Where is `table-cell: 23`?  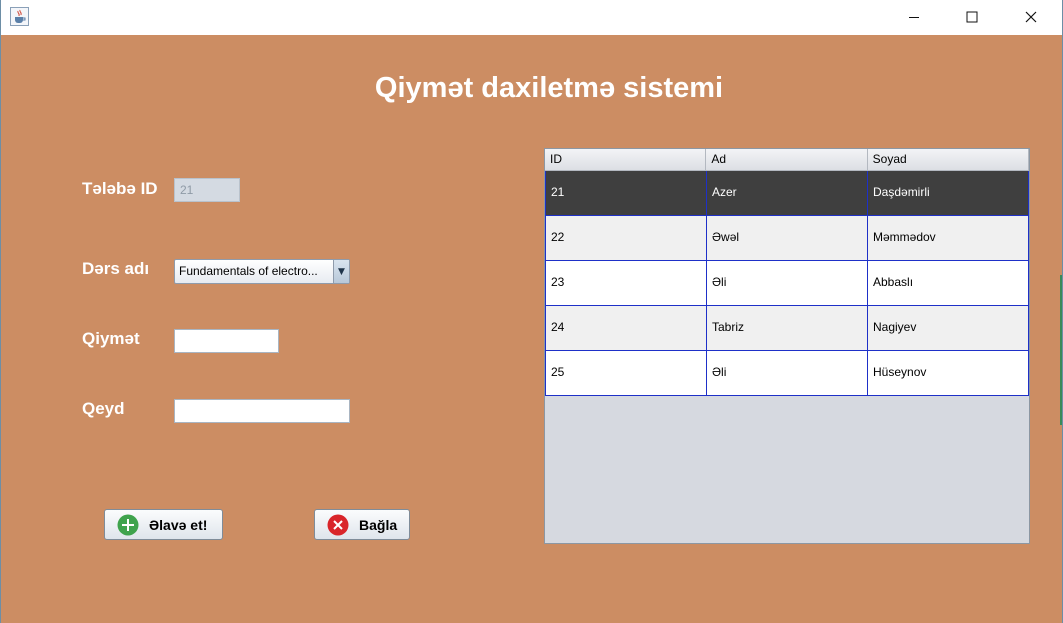
table-cell: 23 is located at coordinates (626, 283).